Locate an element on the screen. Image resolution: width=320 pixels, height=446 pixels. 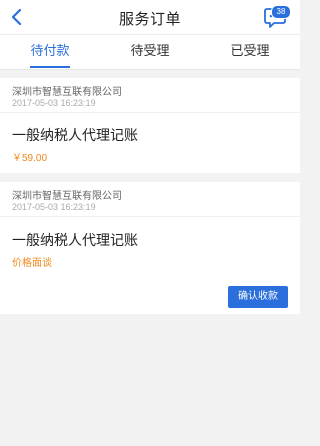
order-status-tabs: 待付款 待受理 已受理 is located at coordinates (150, 52).